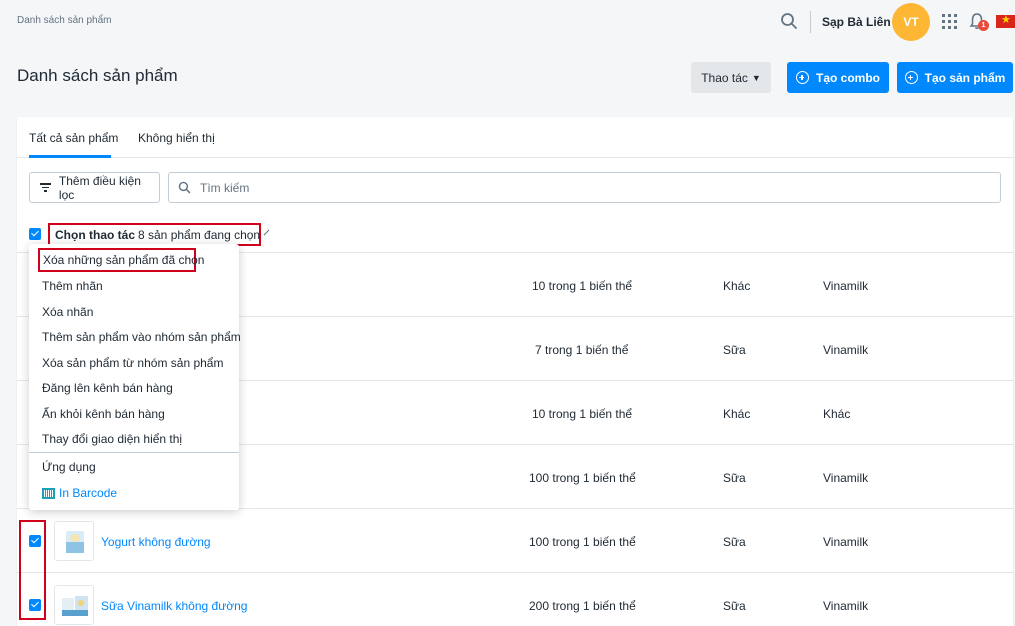 This screenshot has height=626, width=1015. I want to click on checkbox-highlight-box, so click(32, 570).